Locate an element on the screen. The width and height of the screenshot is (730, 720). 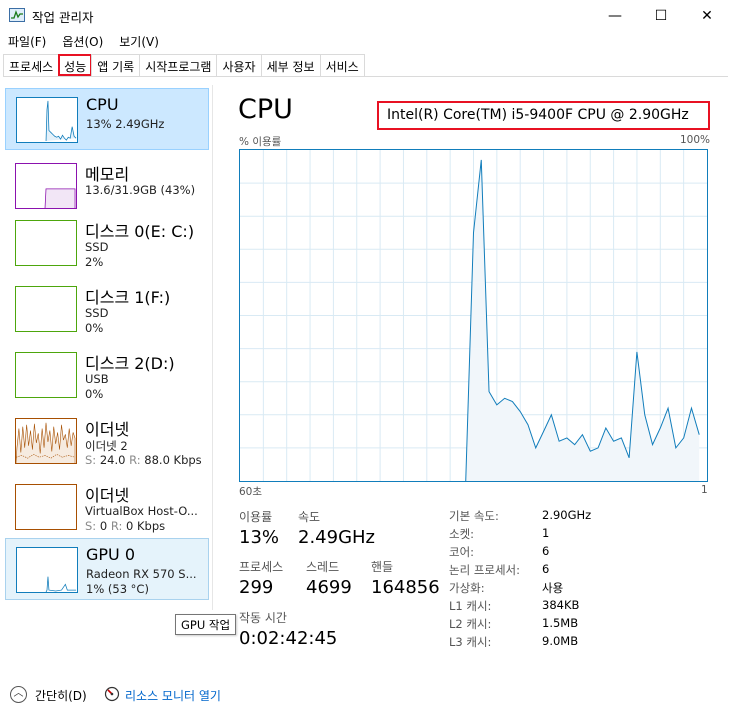
tab-app-history: 앱 기록 is located at coordinates (116, 65).